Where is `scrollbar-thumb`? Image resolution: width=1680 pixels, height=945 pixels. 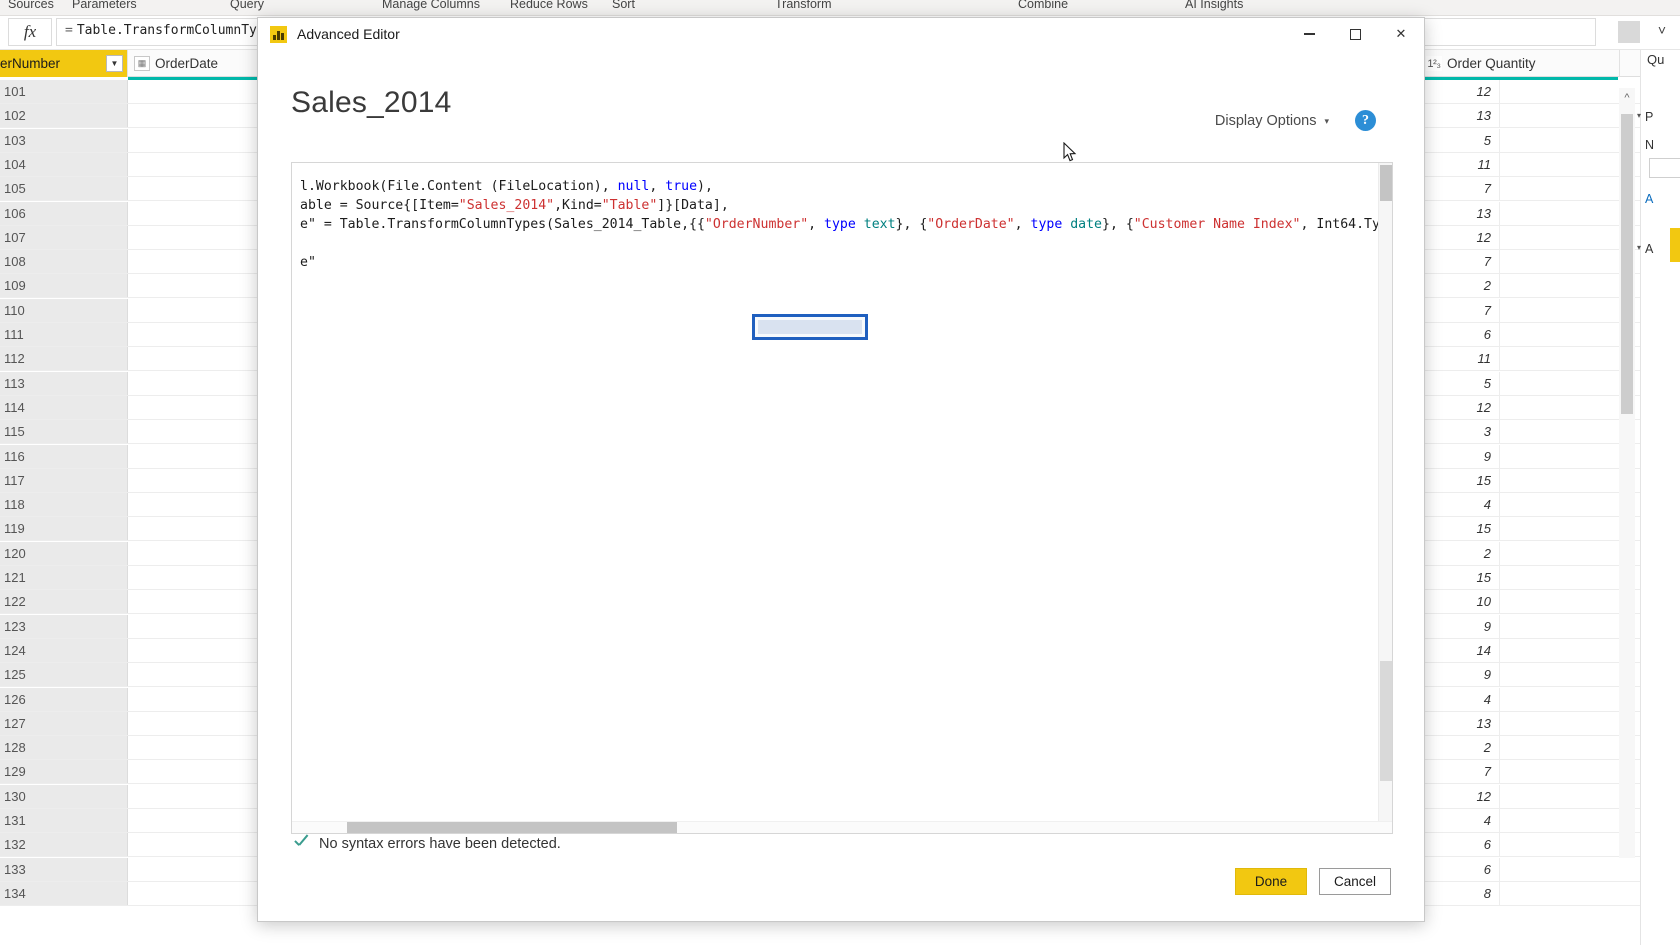 scrollbar-thumb is located at coordinates (1627, 264).